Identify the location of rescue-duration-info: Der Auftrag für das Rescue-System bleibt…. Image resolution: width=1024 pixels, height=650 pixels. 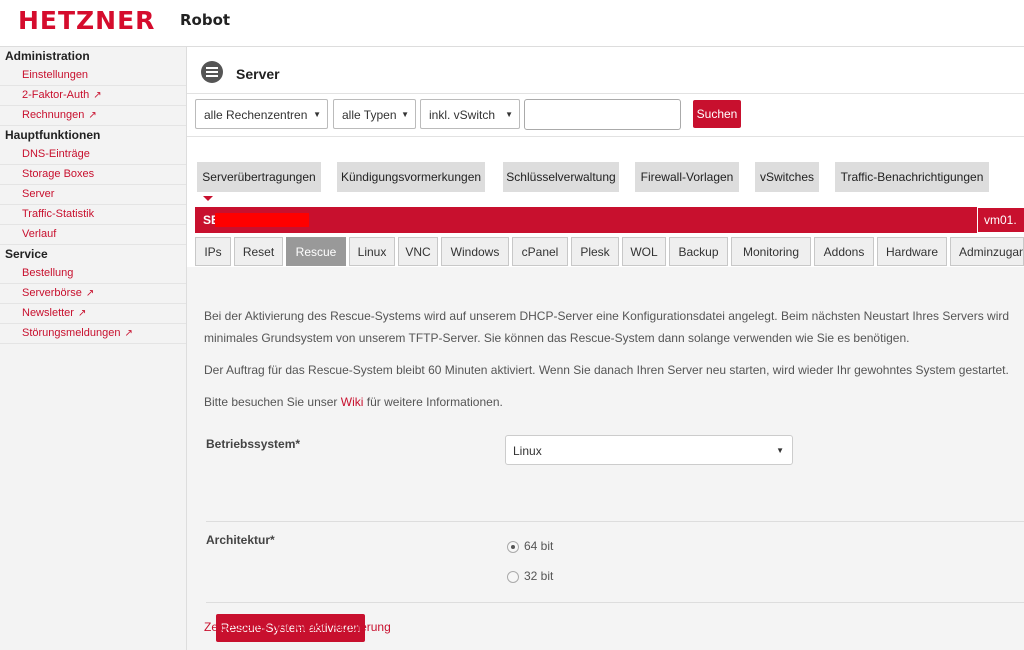
(606, 370).